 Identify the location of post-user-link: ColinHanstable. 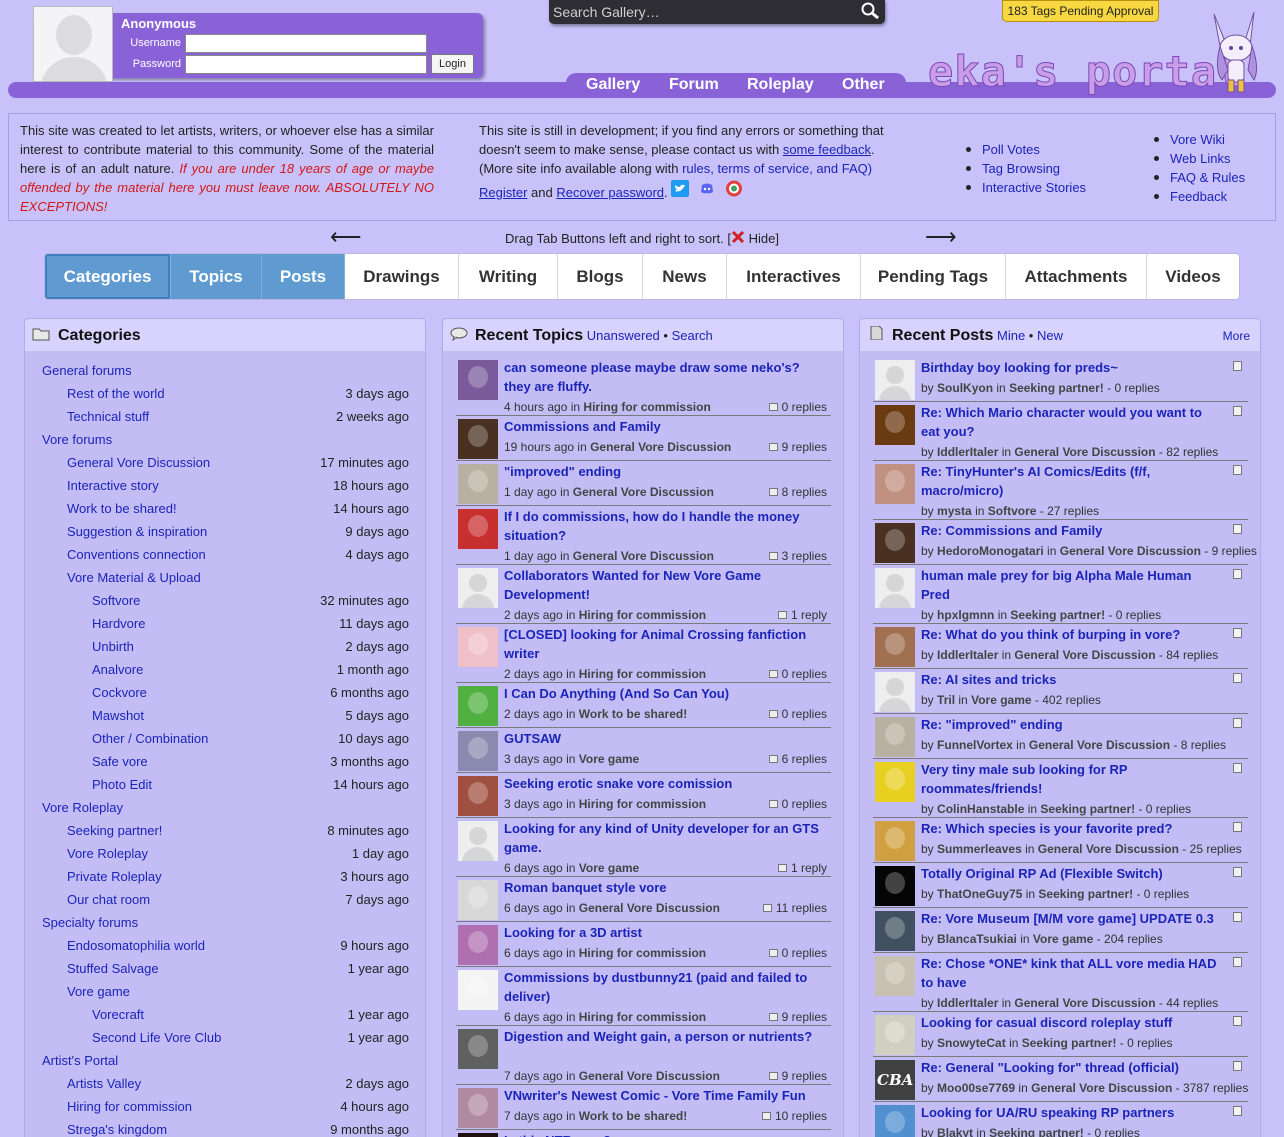
(980, 809).